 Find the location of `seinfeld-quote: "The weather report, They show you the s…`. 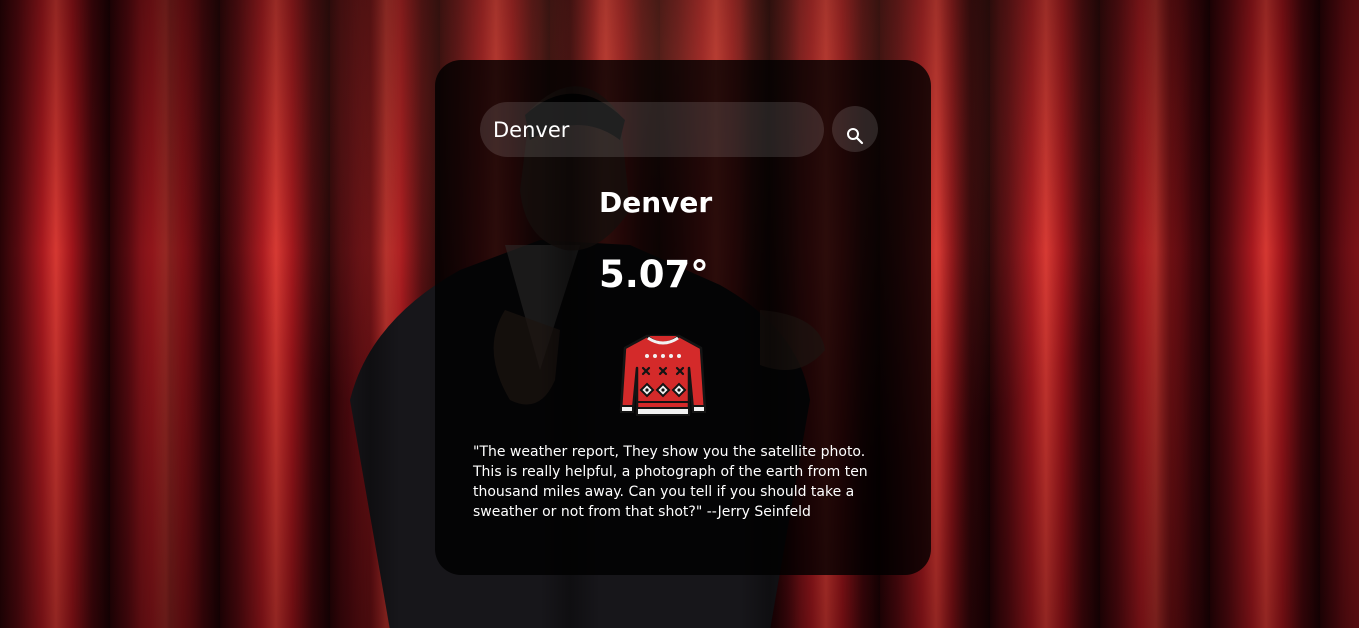

seinfeld-quote: "The weather report, They show you the s… is located at coordinates (670, 482).